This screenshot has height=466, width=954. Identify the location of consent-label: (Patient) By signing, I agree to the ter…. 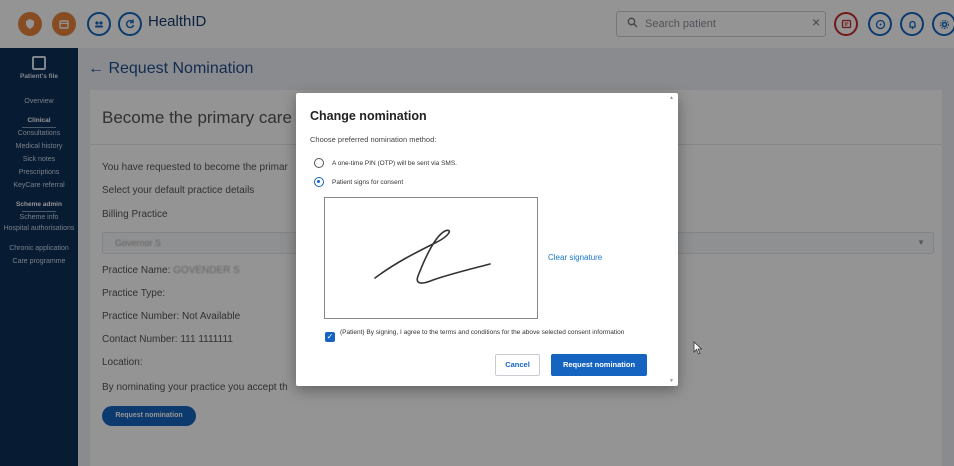
(482, 332).